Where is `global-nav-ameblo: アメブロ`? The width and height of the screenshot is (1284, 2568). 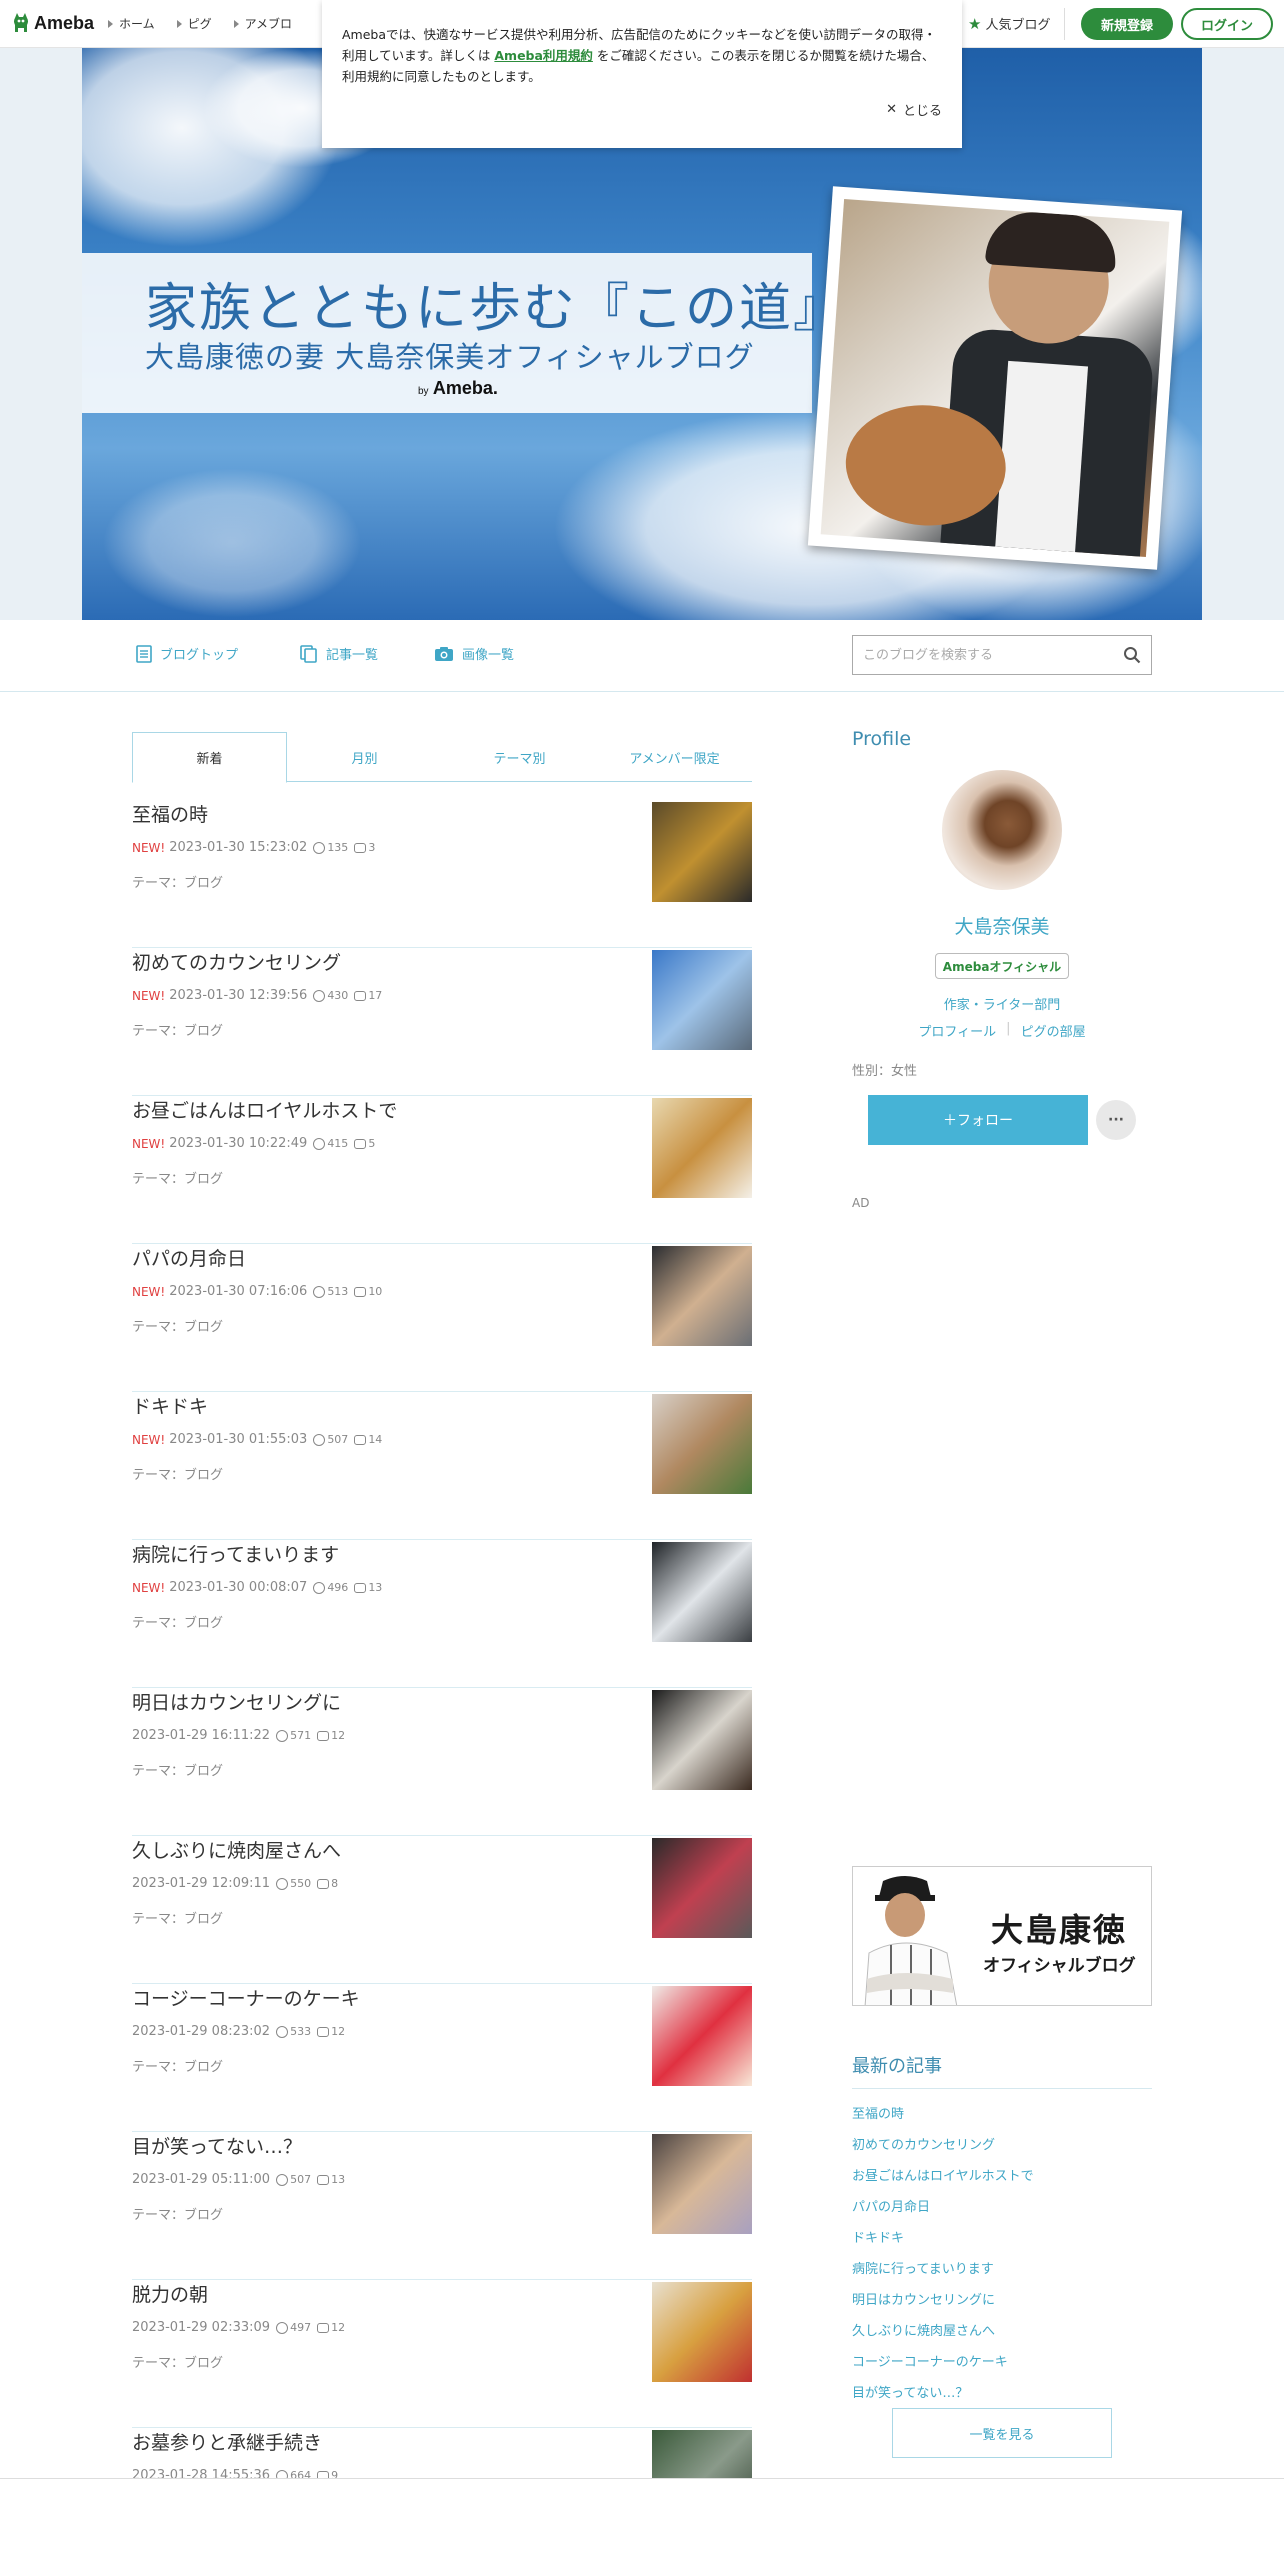
global-nav-ameblo: アメブロ is located at coordinates (262, 23).